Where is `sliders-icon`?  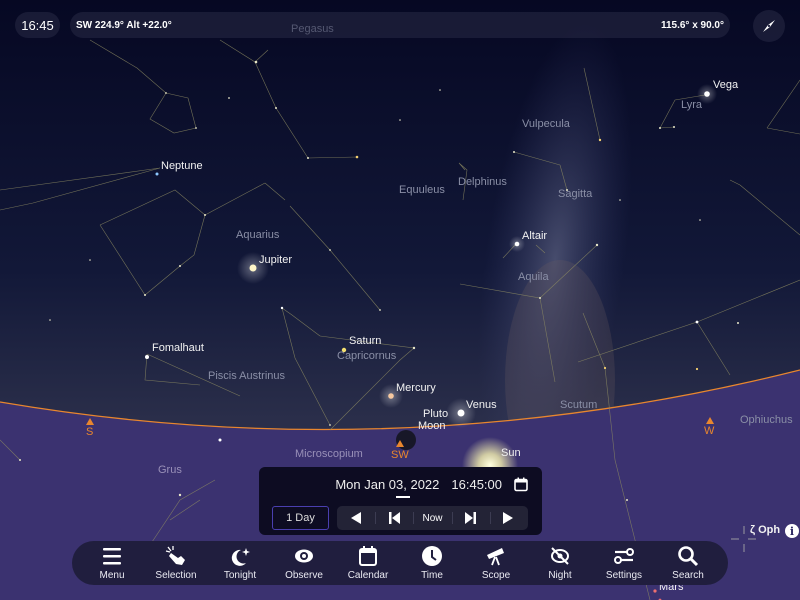 sliders-icon is located at coordinates (624, 556).